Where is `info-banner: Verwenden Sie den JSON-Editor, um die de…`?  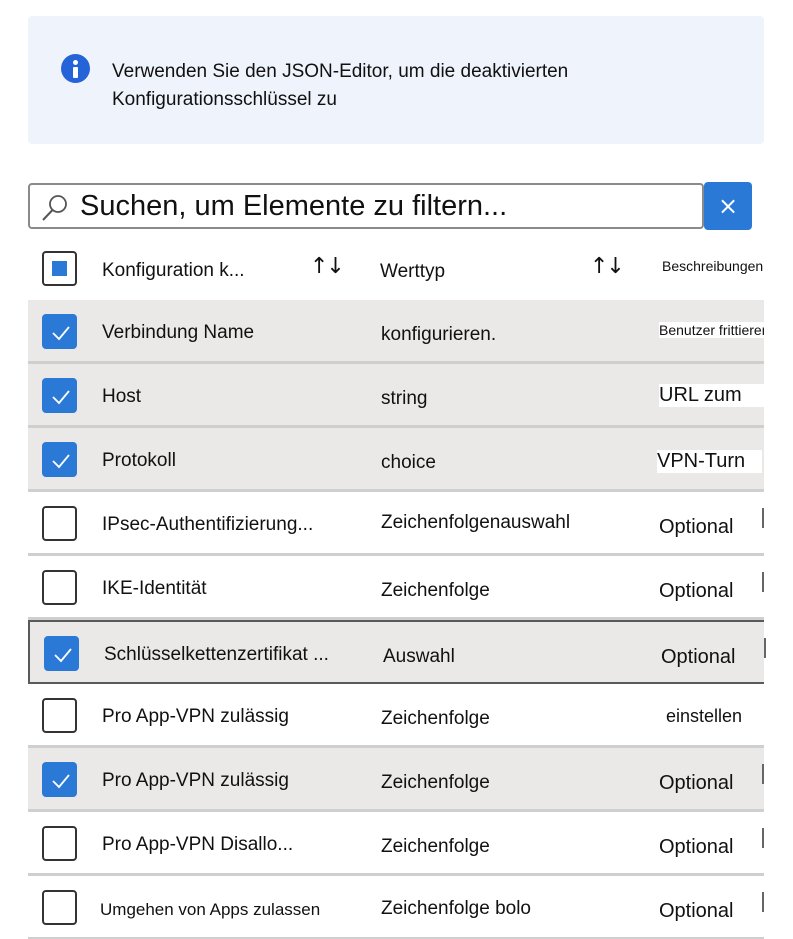
info-banner: Verwenden Sie den JSON-Editor, um die de… is located at coordinates (396, 80).